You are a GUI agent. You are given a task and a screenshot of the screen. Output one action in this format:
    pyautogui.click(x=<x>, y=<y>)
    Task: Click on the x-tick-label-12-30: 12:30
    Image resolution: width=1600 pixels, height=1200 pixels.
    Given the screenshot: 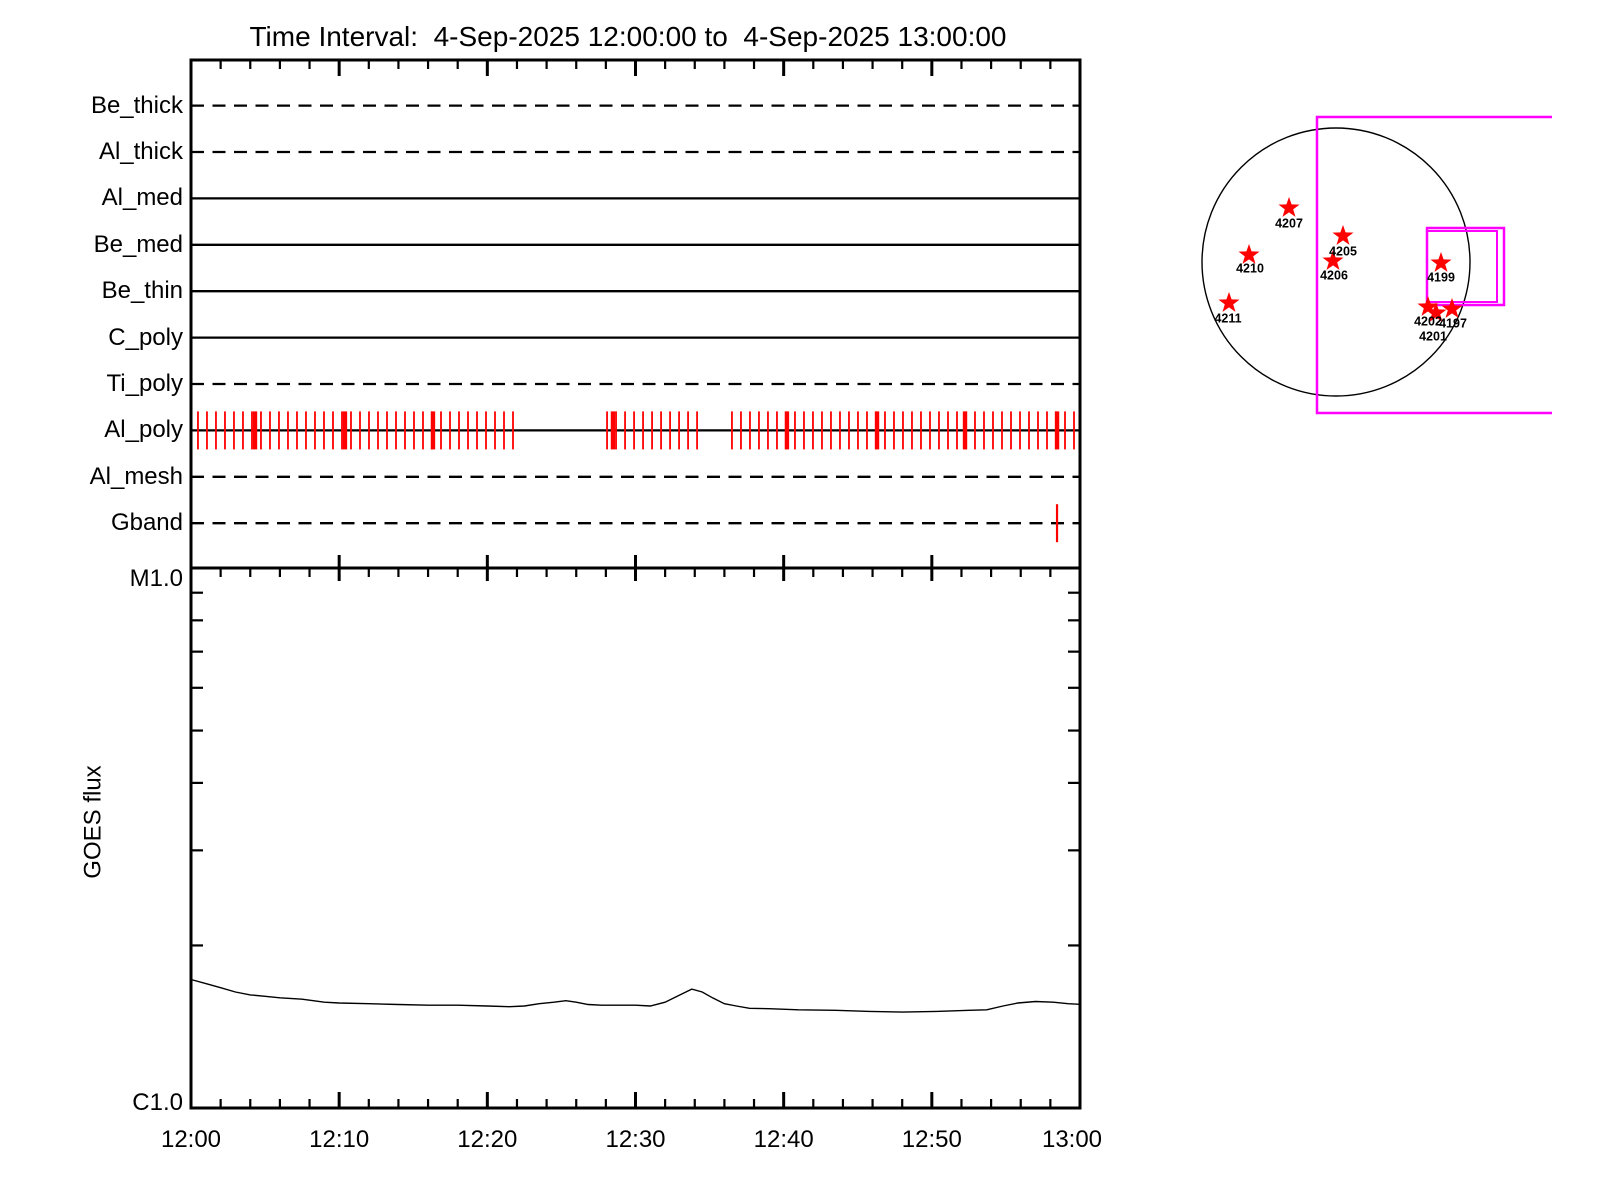 What is the action you would take?
    pyautogui.click(x=635, y=1139)
    